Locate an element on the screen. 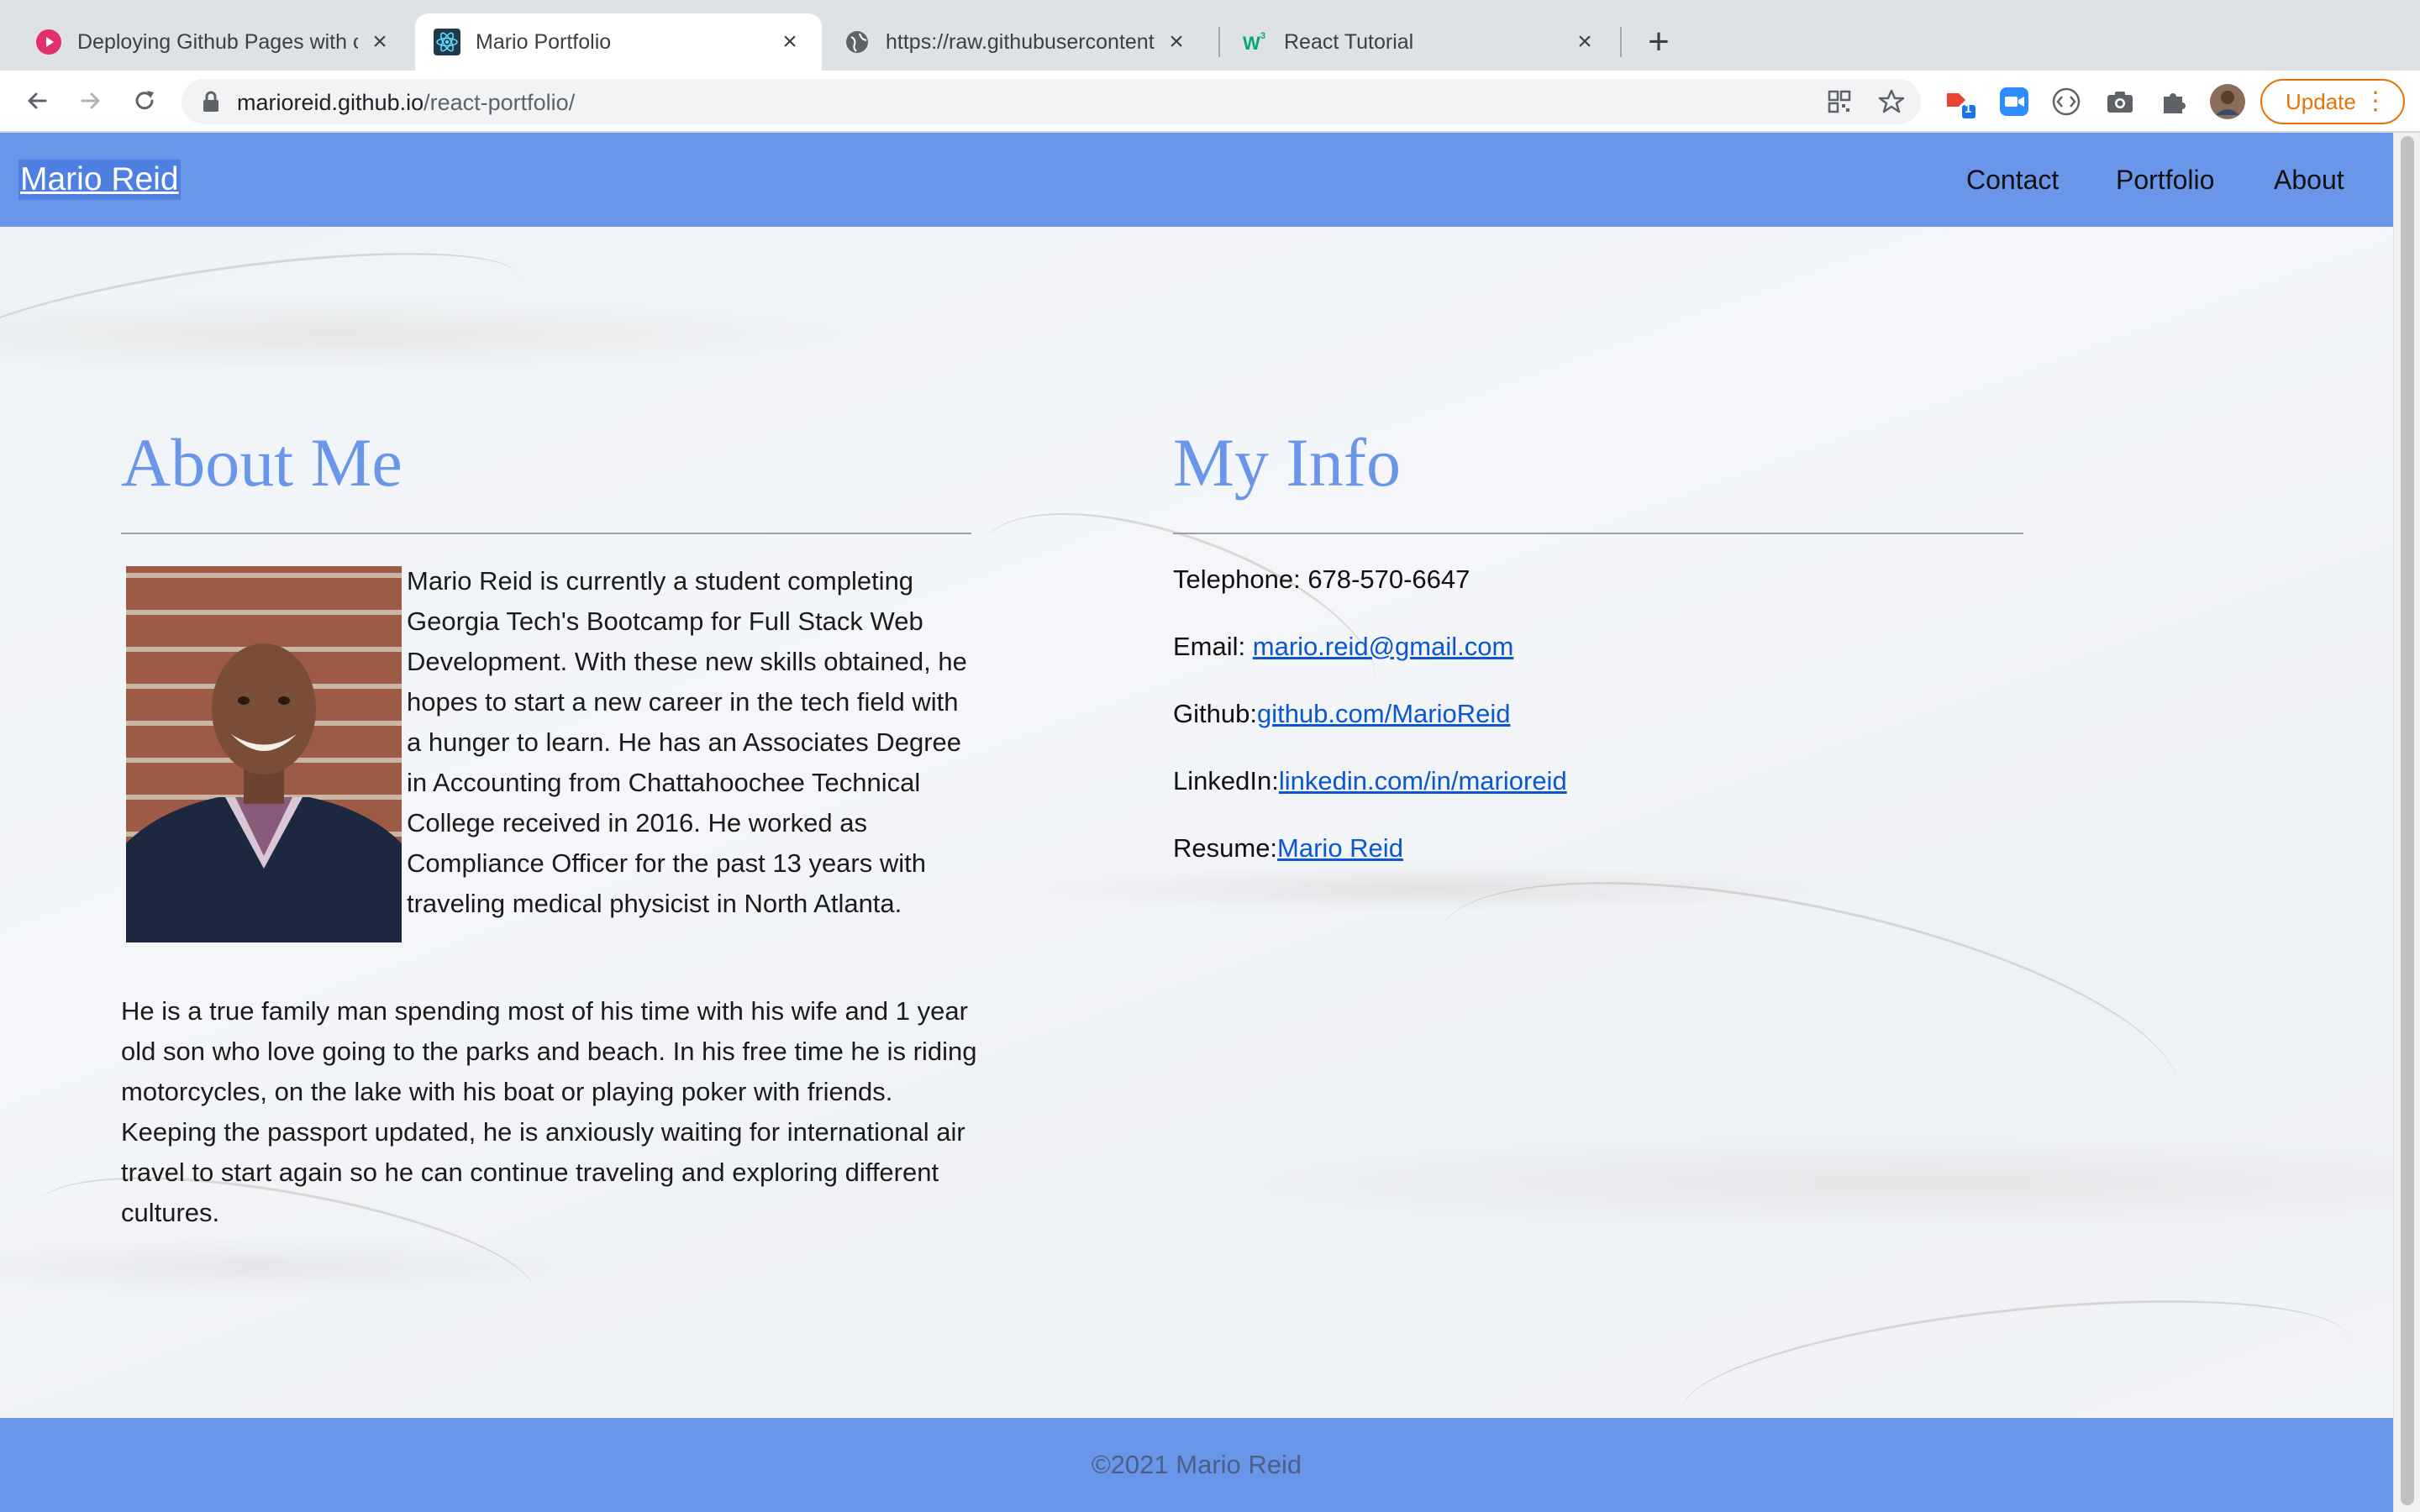  back-arrow-icon is located at coordinates (37, 101).